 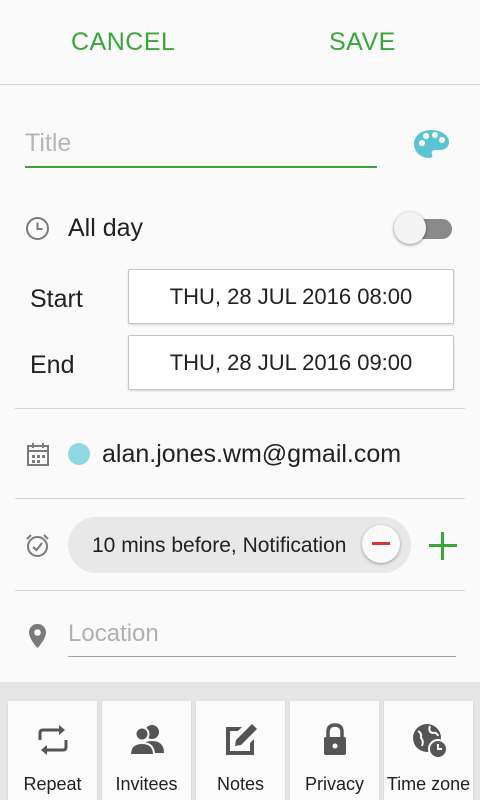 I want to click on cancel-button: CANCEL, so click(x=123, y=42).